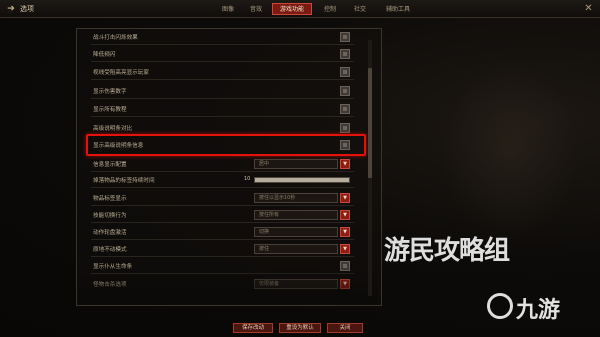 The image size is (600, 337). Describe the element at coordinates (113, 129) in the screenshot. I see `setting-label: 高级说明条对比` at that location.